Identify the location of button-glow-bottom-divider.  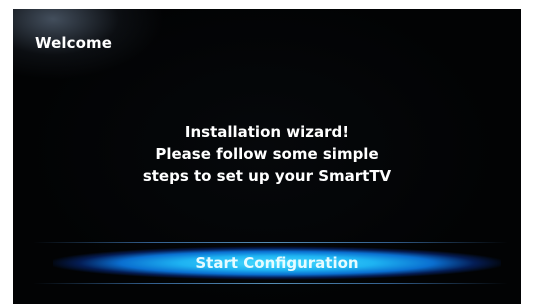
(270, 283).